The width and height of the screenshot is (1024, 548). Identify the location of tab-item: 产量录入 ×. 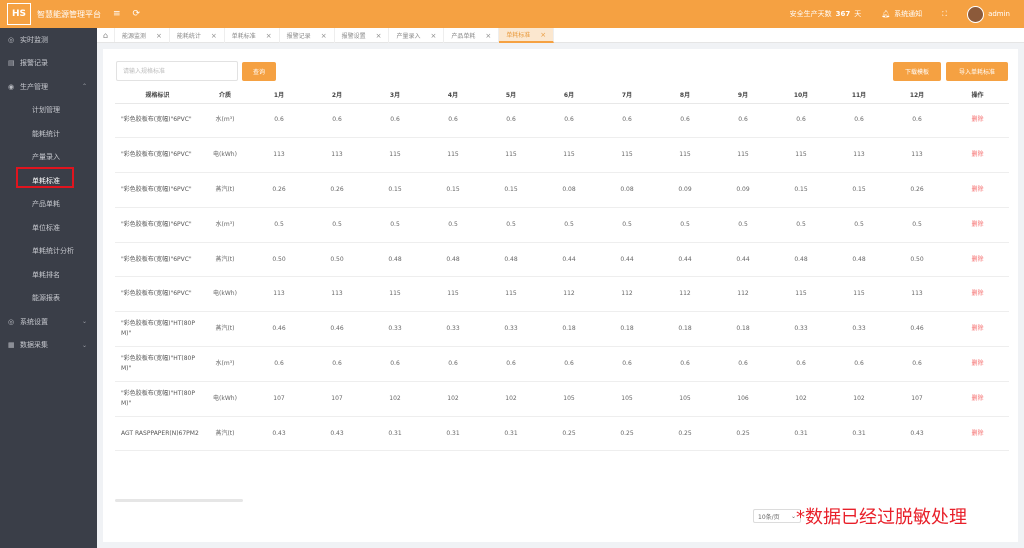
(417, 35).